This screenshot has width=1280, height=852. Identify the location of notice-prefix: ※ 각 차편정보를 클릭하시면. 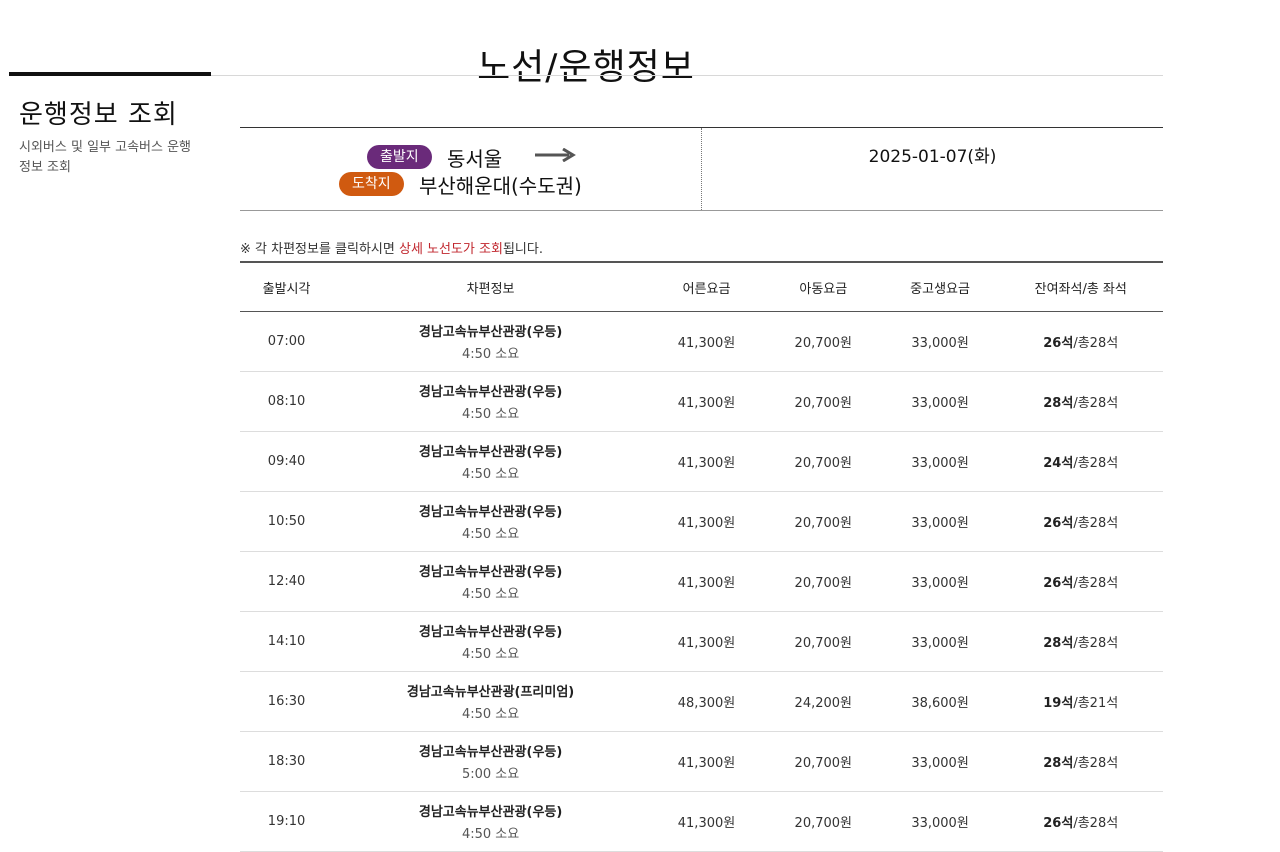
(319, 249).